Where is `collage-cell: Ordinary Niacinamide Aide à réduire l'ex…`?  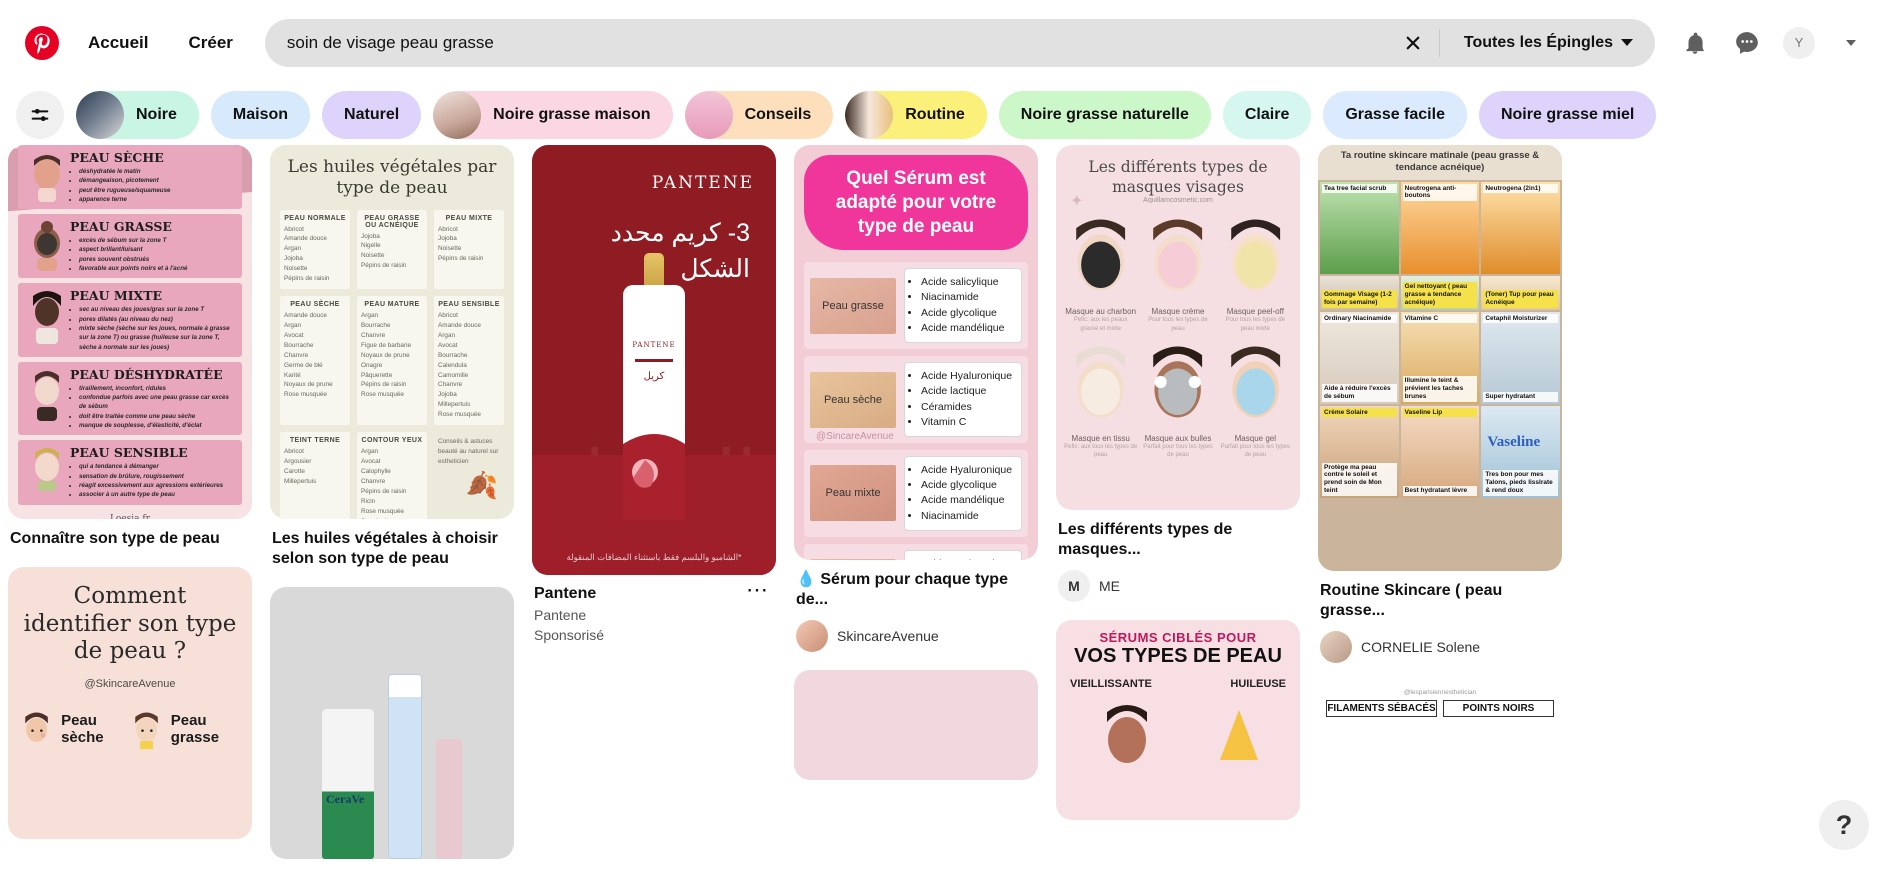
collage-cell: Ordinary Niacinamide Aide à réduire l'ex… is located at coordinates (1359, 357).